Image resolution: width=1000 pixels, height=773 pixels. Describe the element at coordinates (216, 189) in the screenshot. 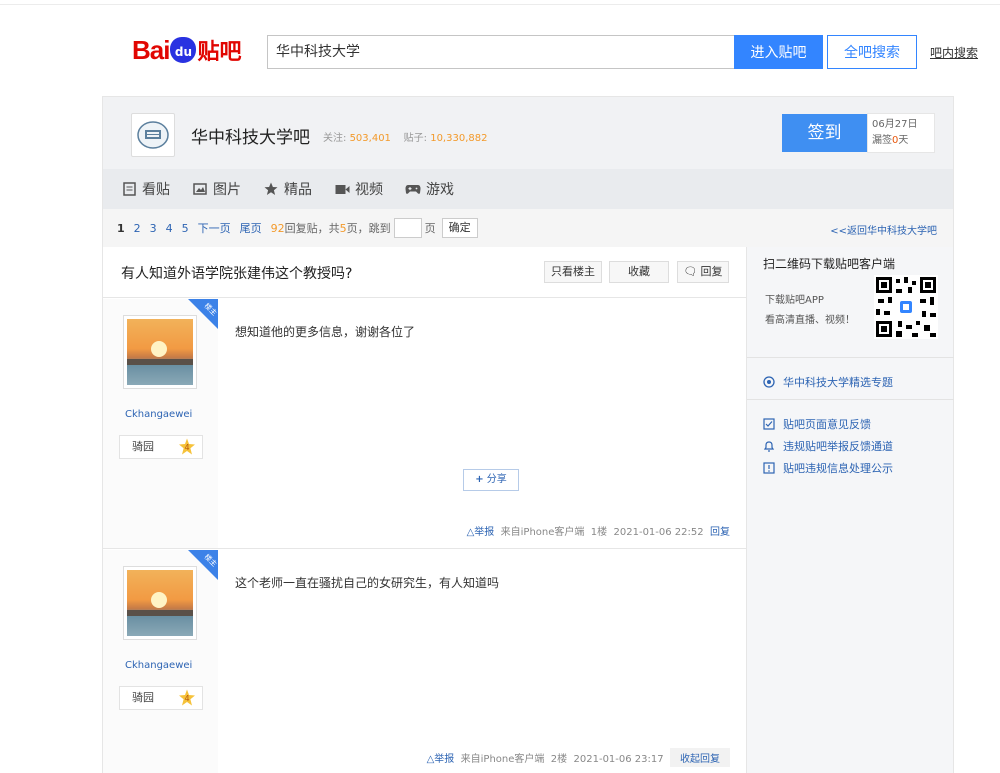

I see `tab-images: 图片` at that location.